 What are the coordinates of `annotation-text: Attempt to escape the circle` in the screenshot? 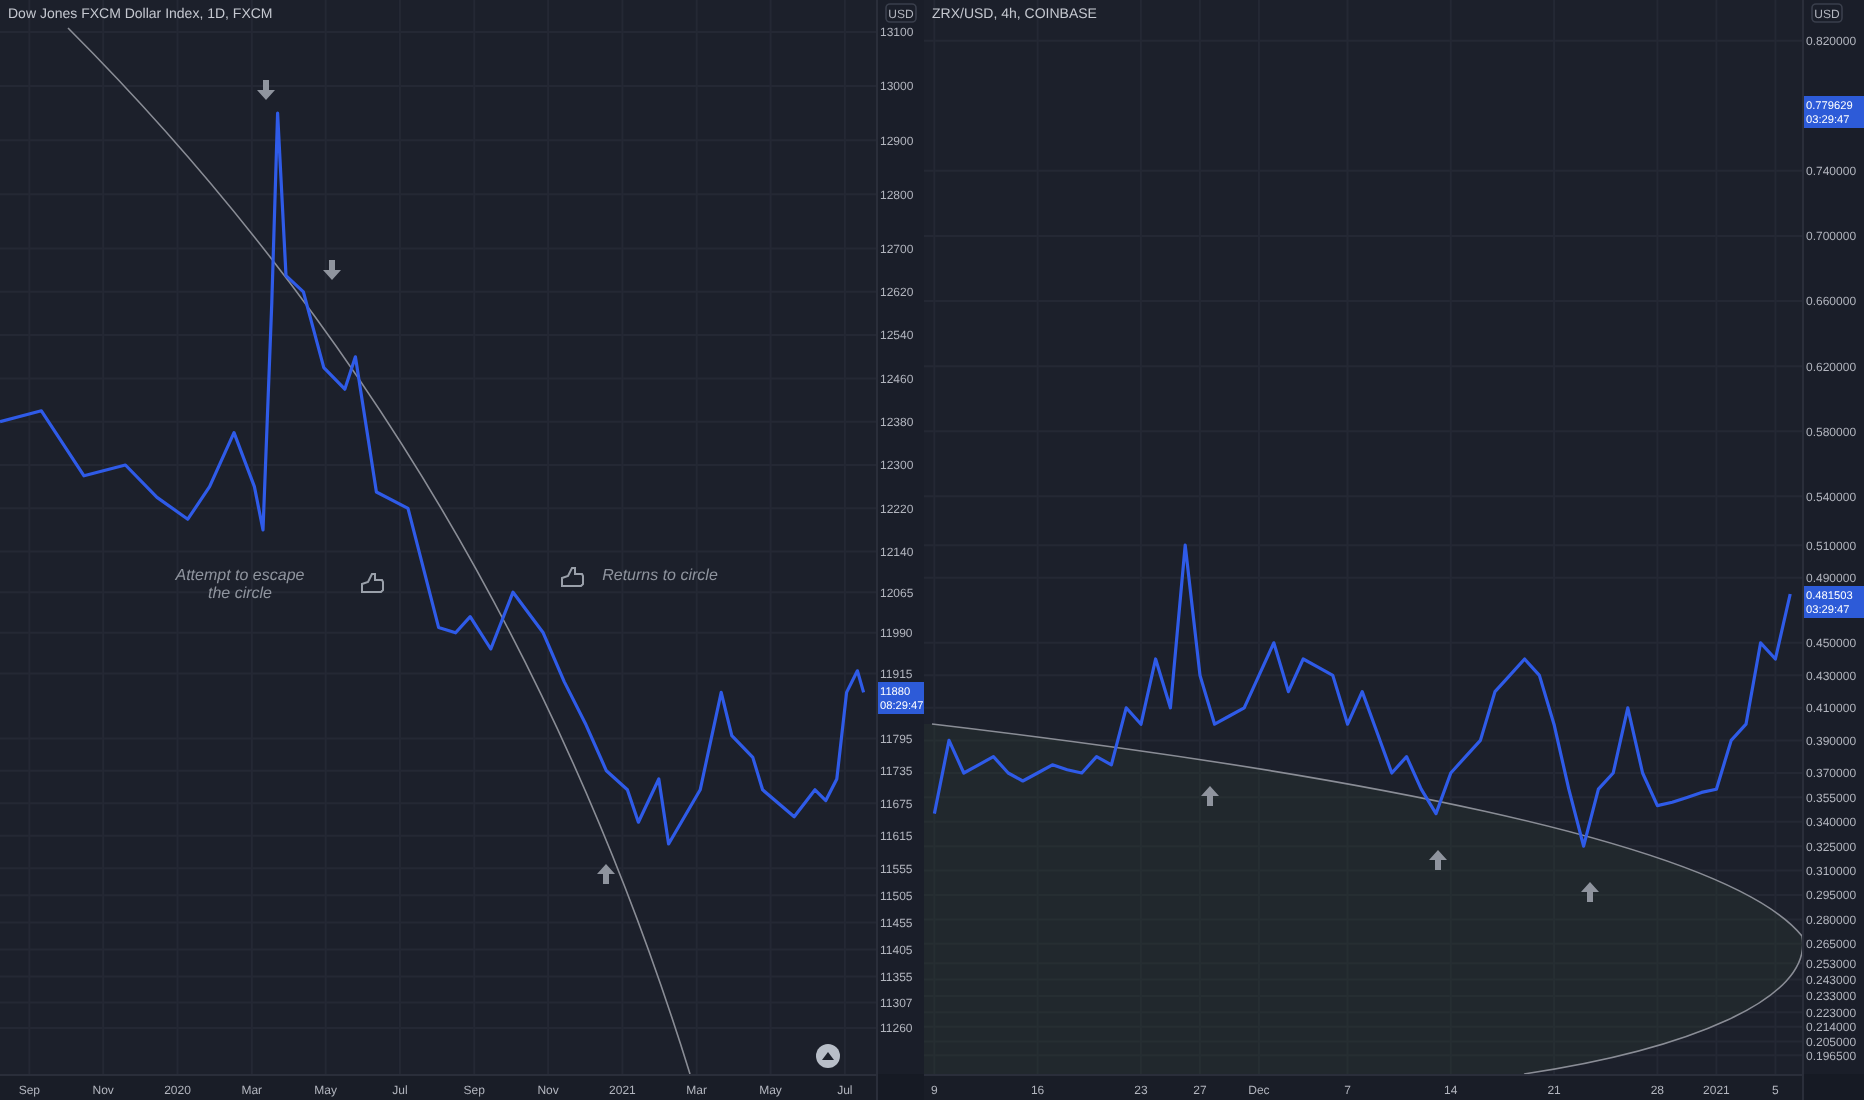 It's located at (240, 584).